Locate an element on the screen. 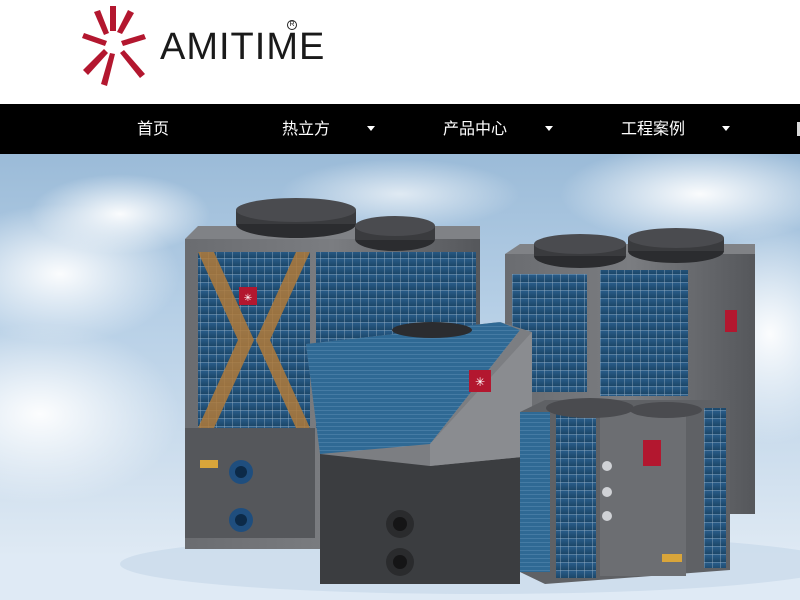  registered-trademark-icon: R is located at coordinates (292, 25).